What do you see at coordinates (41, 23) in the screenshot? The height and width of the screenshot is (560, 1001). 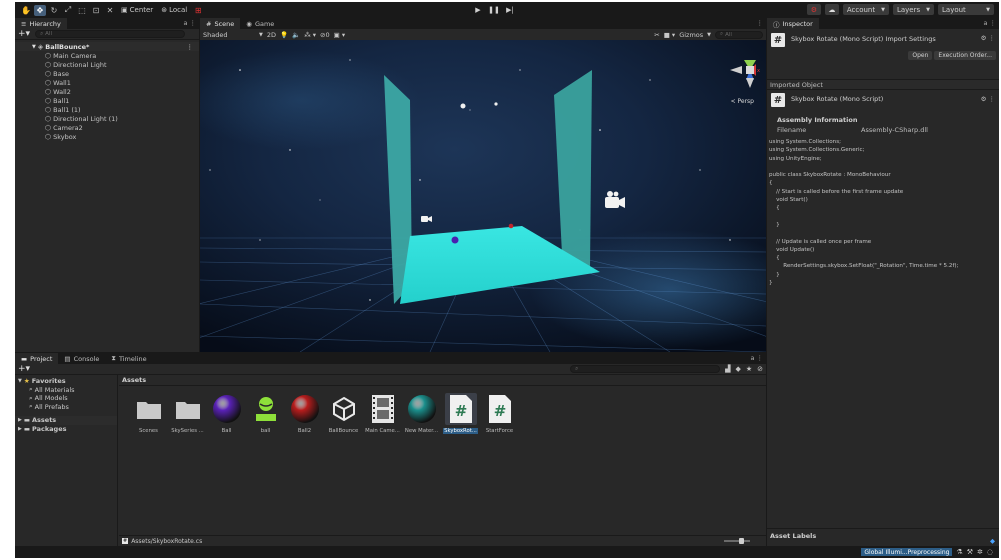 I see `tab-hierarchy: ≡ Hierarchy` at bounding box center [41, 23].